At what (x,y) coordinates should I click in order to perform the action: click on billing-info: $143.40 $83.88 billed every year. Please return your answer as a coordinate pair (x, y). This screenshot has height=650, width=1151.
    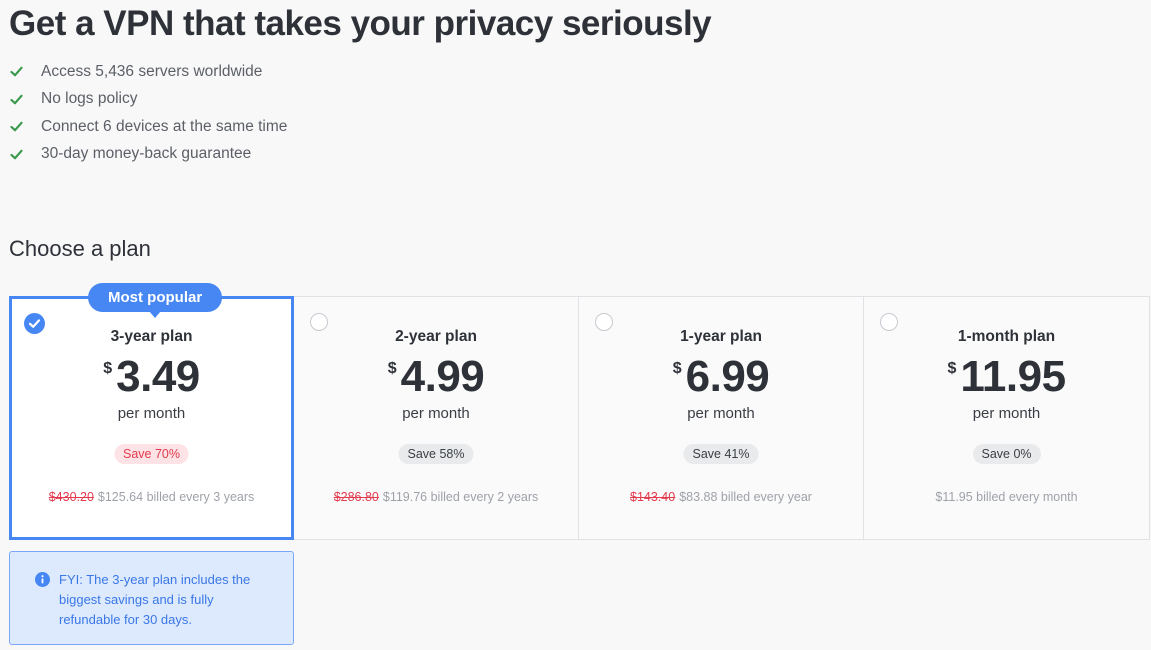
    Looking at the image, I should click on (721, 497).